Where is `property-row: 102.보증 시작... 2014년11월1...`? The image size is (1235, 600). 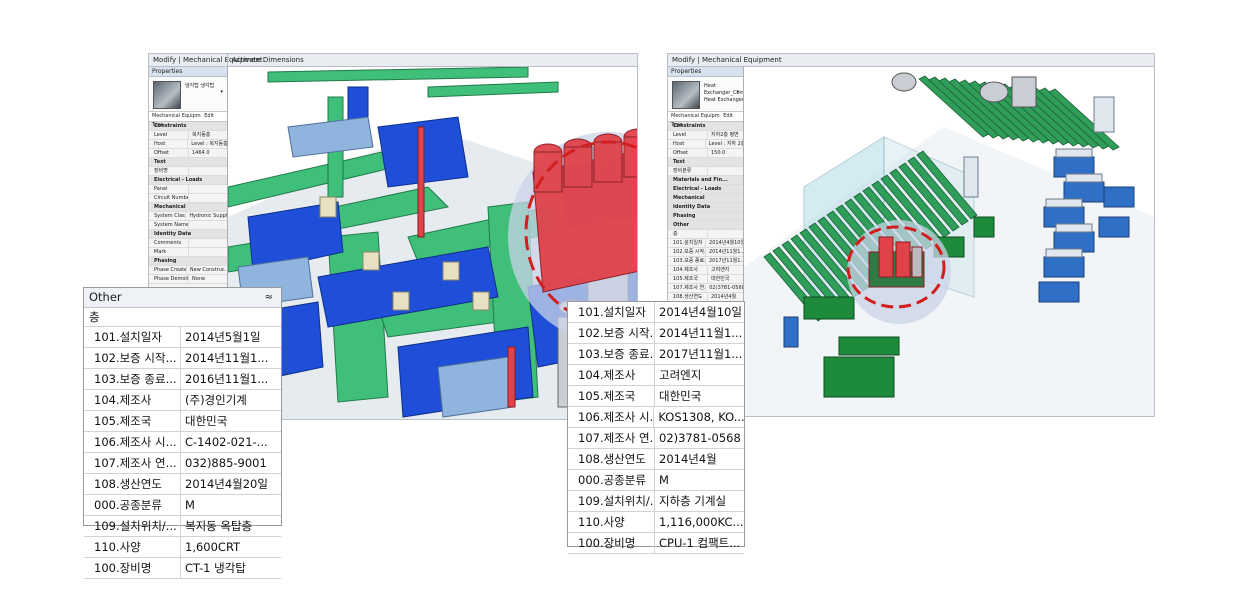
property-row: 102.보증 시작... 2014년11월1... is located at coordinates (705, 252).